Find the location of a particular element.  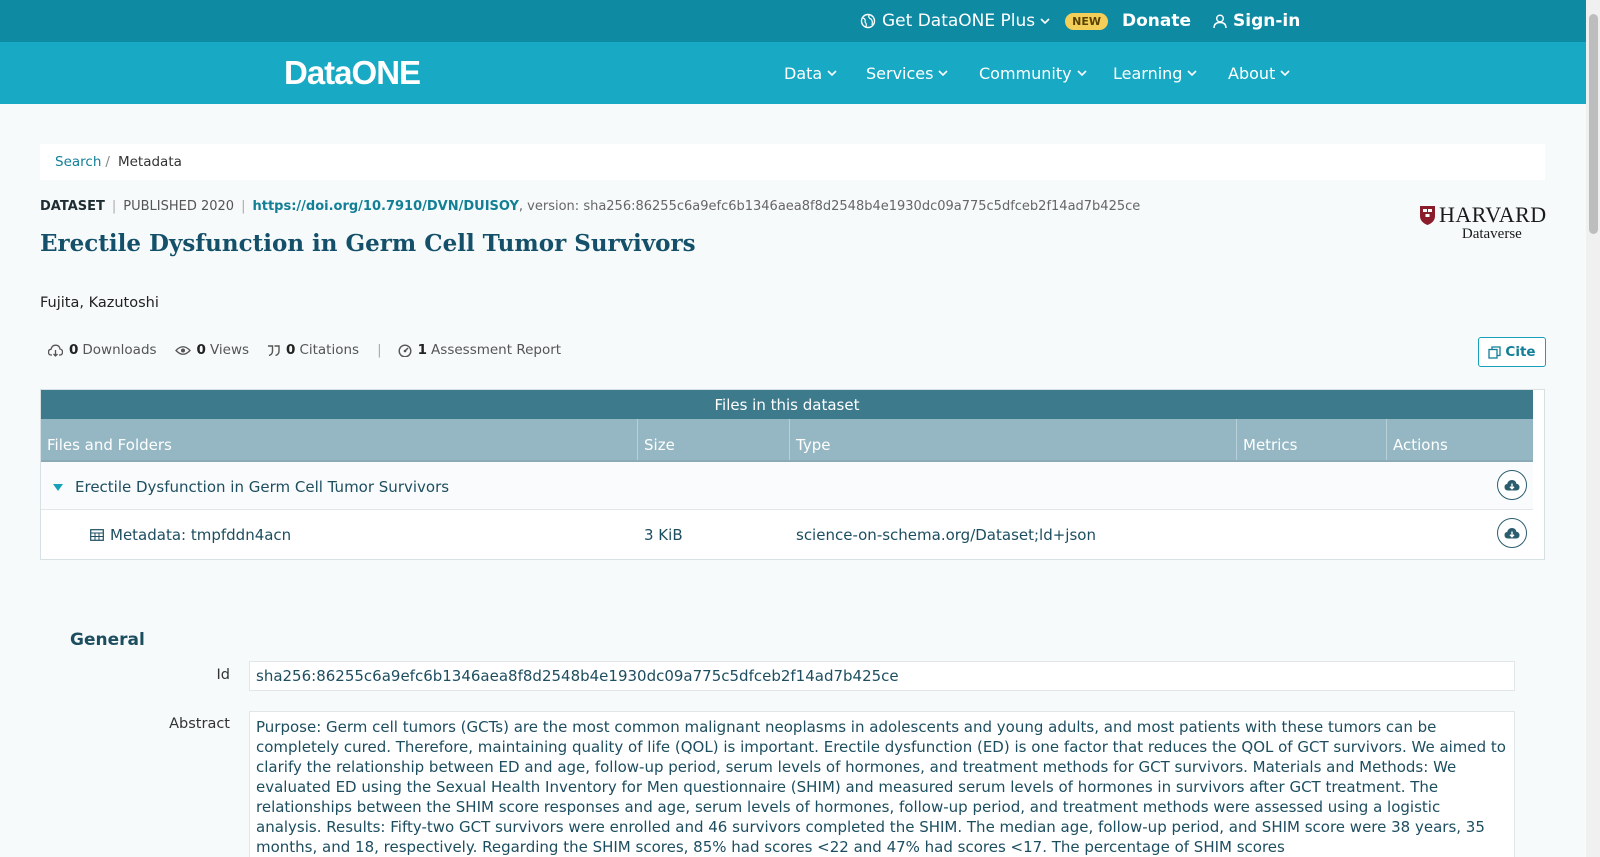

cite-button: Cite is located at coordinates (1512, 352).